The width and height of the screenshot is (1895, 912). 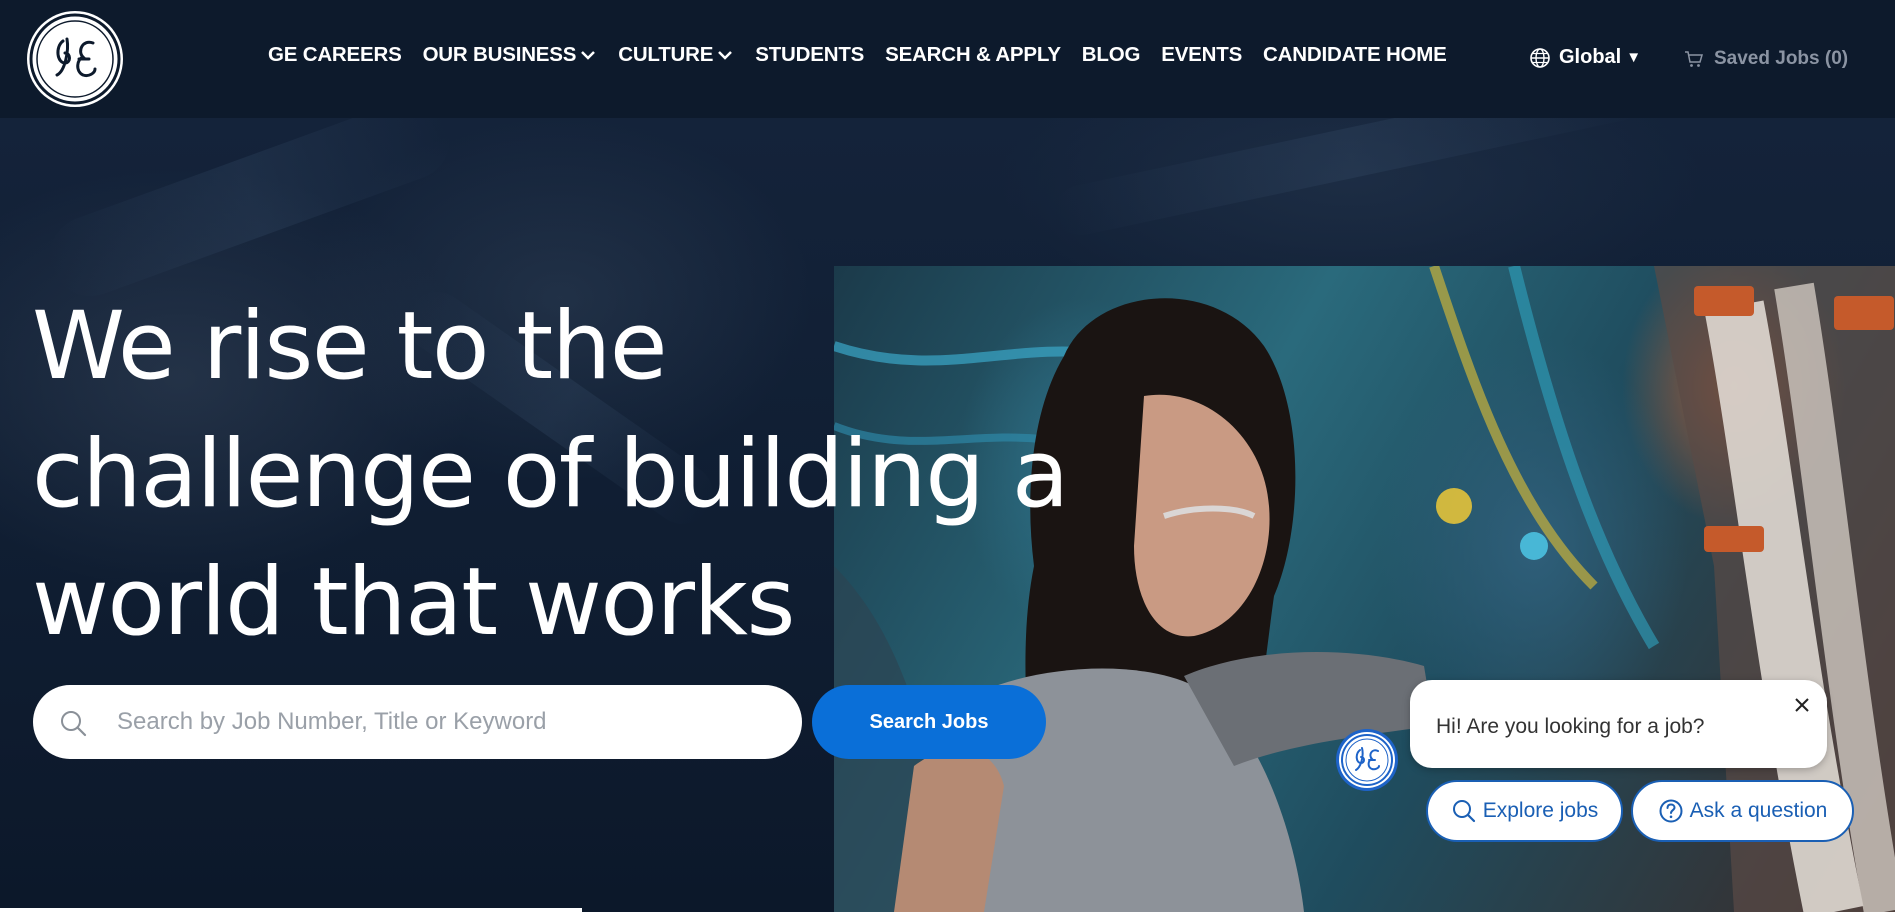 I want to click on region-label: Global, so click(x=1590, y=57).